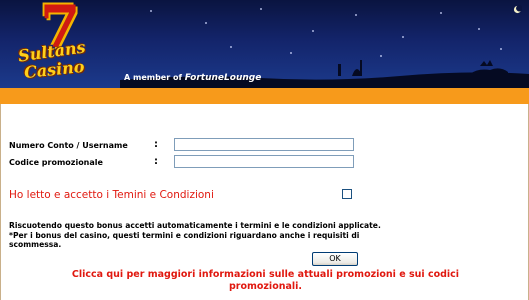 The height and width of the screenshot is (300, 529). Describe the element at coordinates (156, 144) in the screenshot. I see `account-colon: :` at that location.